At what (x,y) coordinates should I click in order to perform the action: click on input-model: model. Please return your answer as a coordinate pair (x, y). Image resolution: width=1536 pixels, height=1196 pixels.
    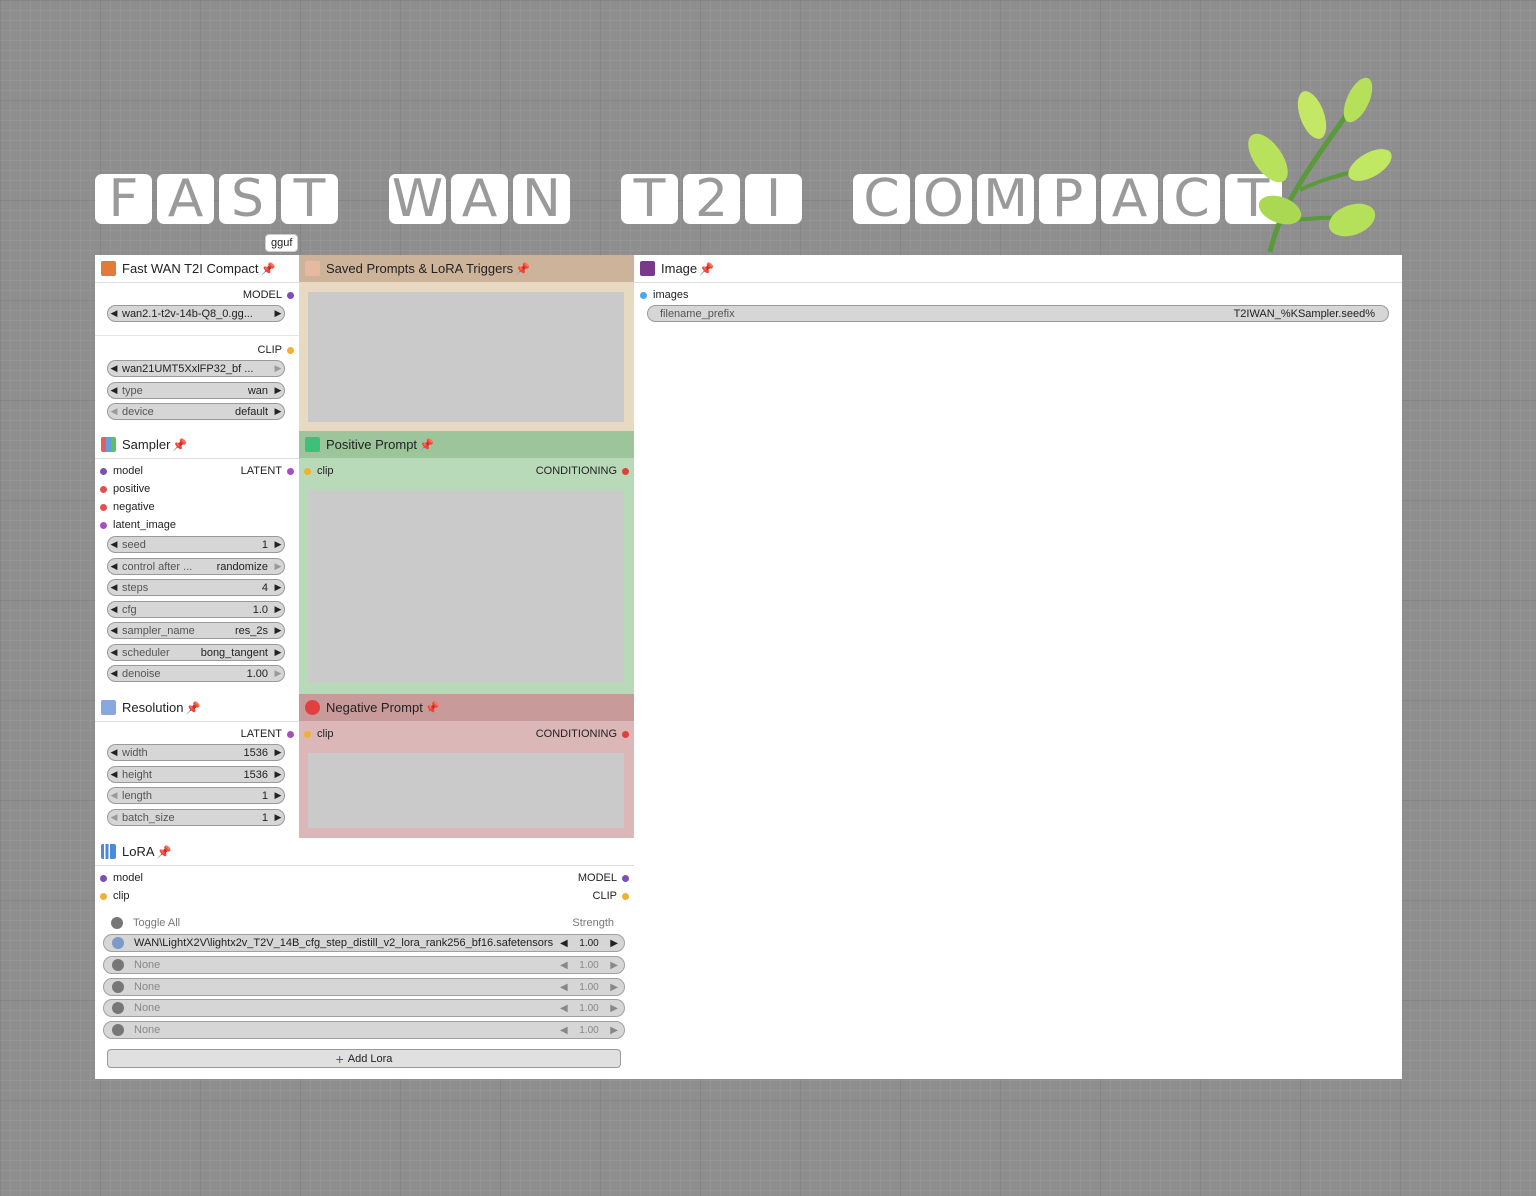
    Looking at the image, I should click on (121, 471).